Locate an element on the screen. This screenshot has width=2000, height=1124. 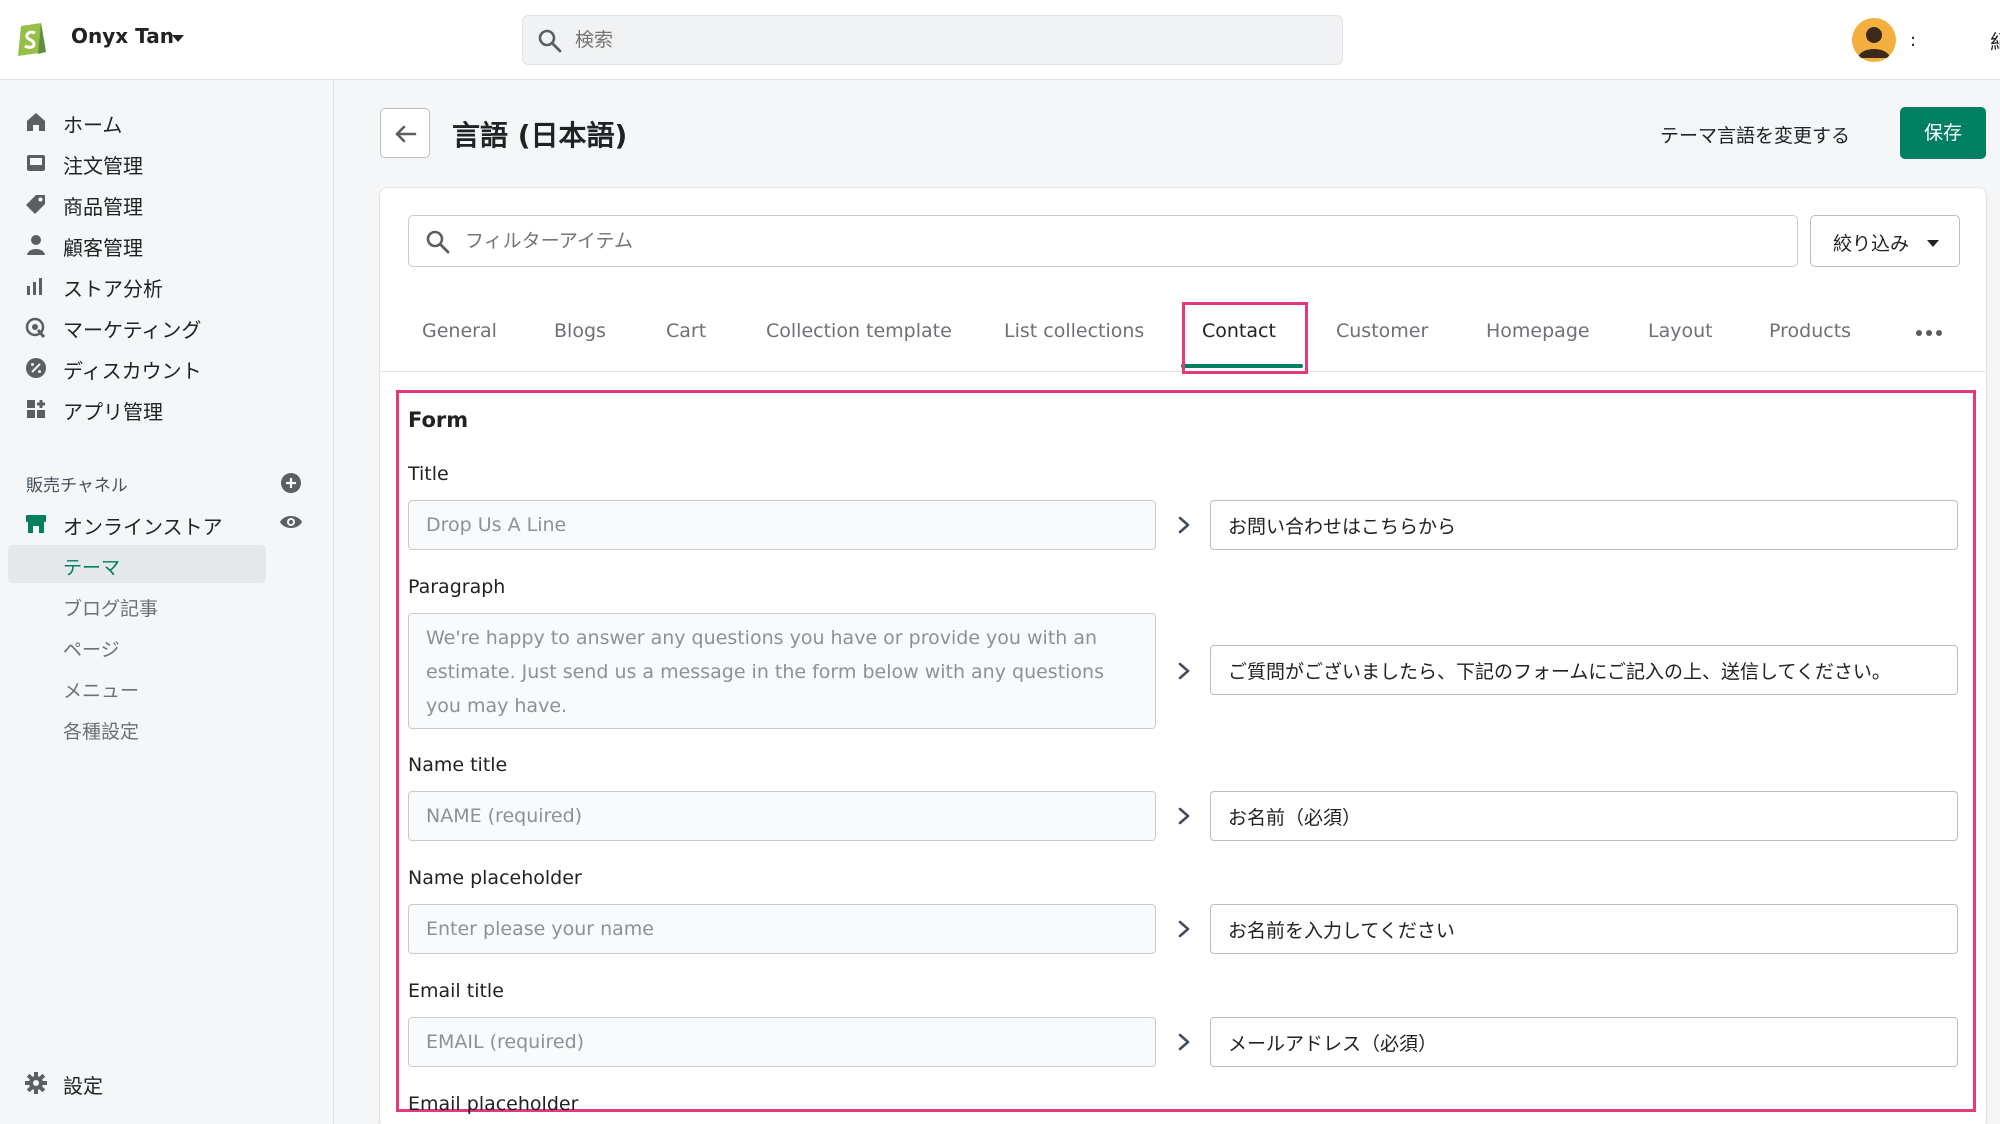
filter-items is located at coordinates (1103, 241).